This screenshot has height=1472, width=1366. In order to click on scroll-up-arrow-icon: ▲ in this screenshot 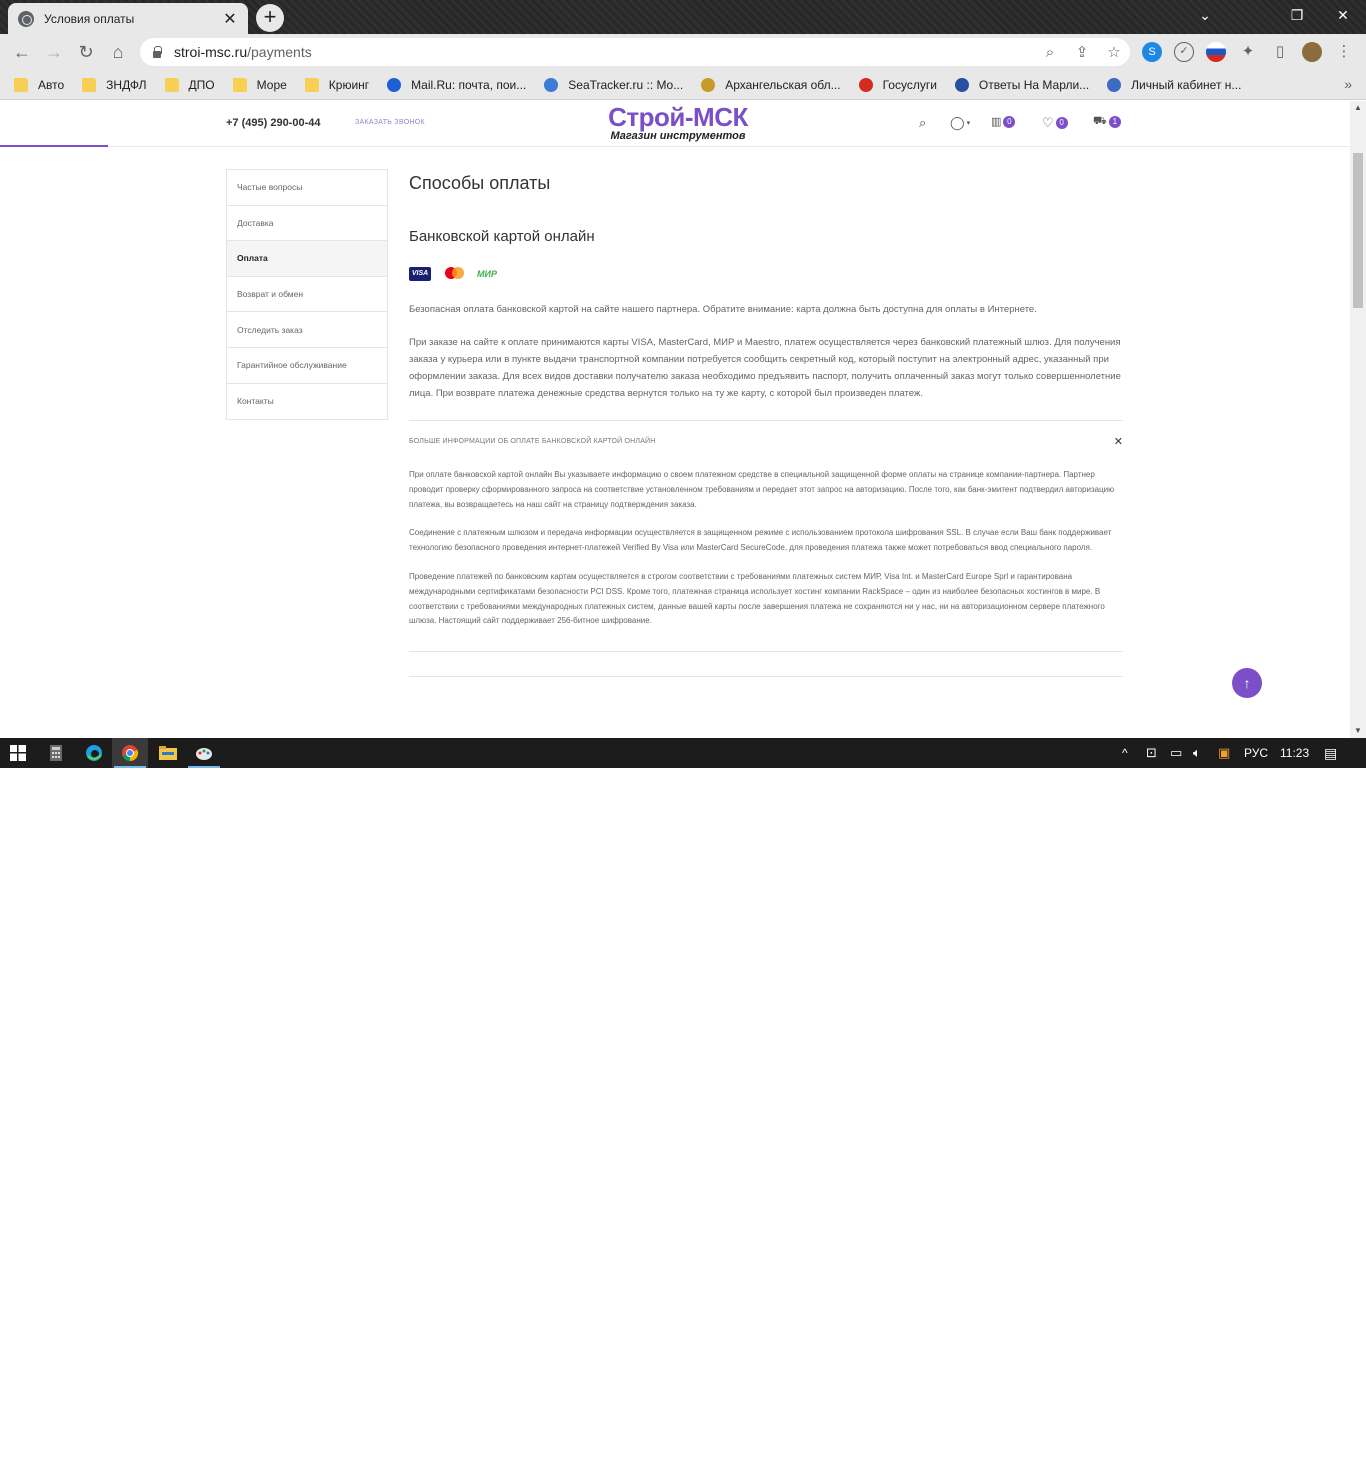, I will do `click(1358, 108)`.